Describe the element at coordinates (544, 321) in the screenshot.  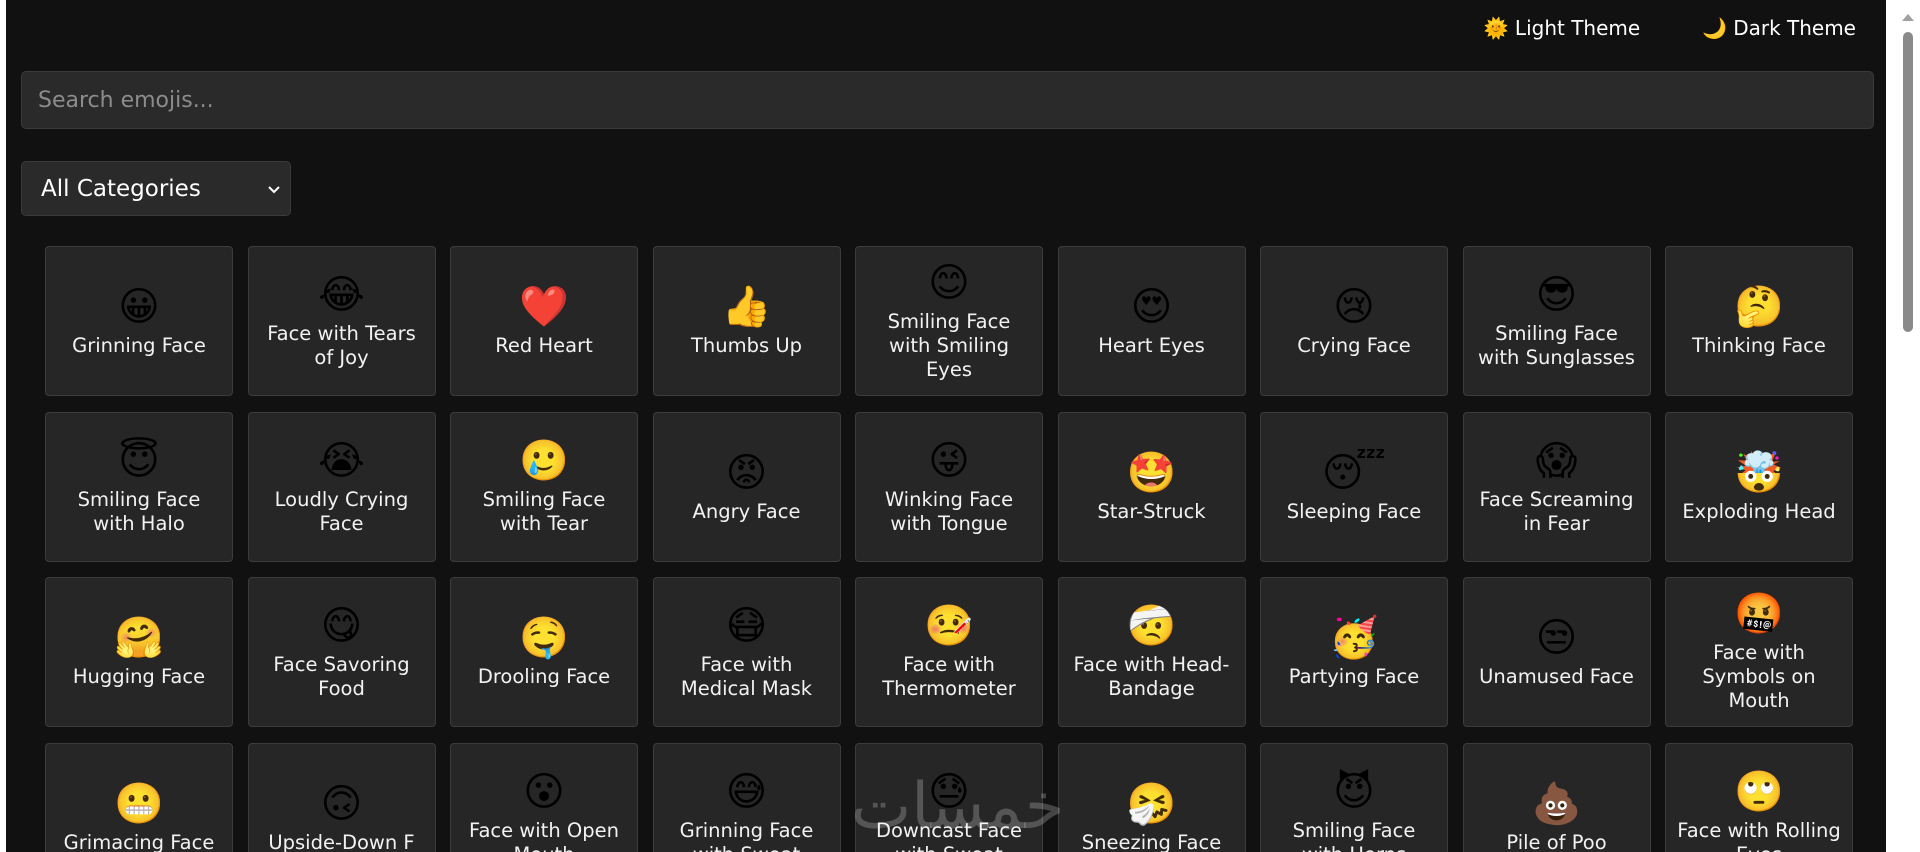
I see `emoji-card: ❤️ Red Heart` at that location.